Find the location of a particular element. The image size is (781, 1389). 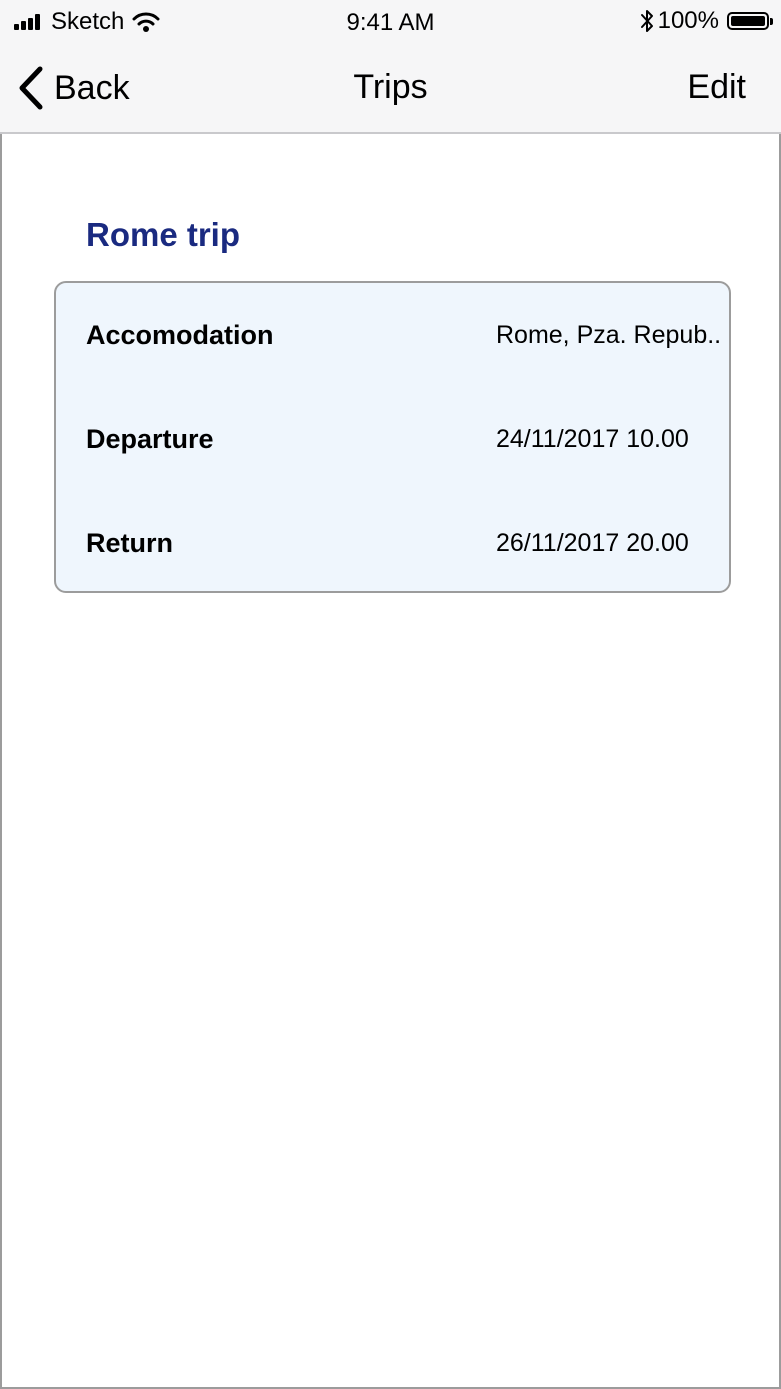

status-bar: Sketch 9:41 AM 100% is located at coordinates (390, 23).